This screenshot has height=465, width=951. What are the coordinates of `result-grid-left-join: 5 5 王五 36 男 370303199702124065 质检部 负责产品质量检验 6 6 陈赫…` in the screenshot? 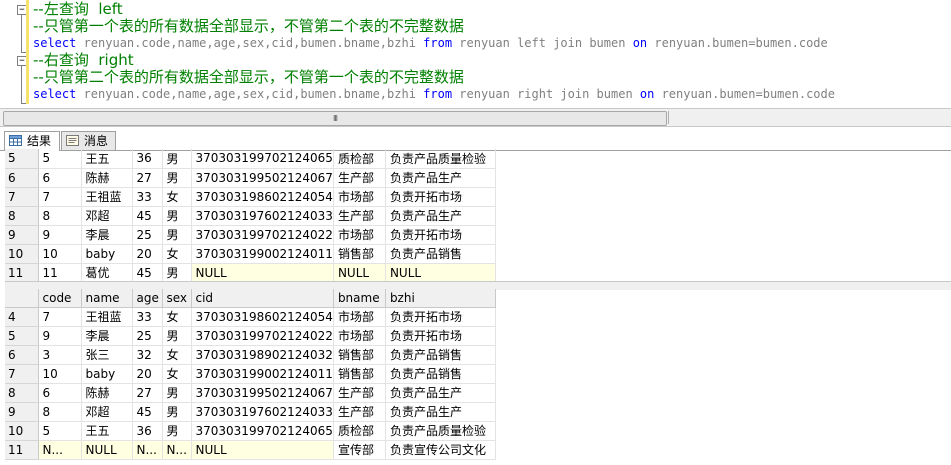 It's located at (250, 216).